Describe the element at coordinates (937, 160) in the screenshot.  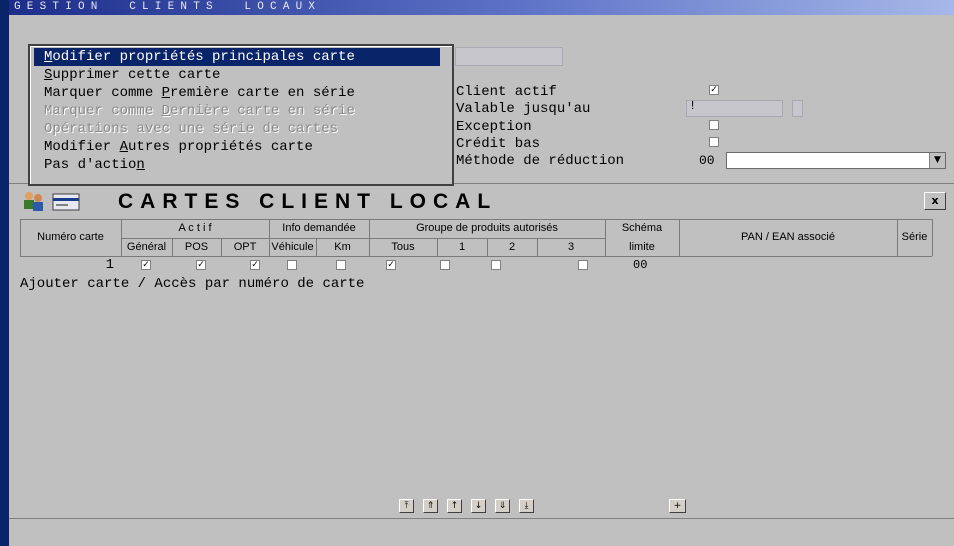
I see `chevron-down-icon: ▼` at that location.